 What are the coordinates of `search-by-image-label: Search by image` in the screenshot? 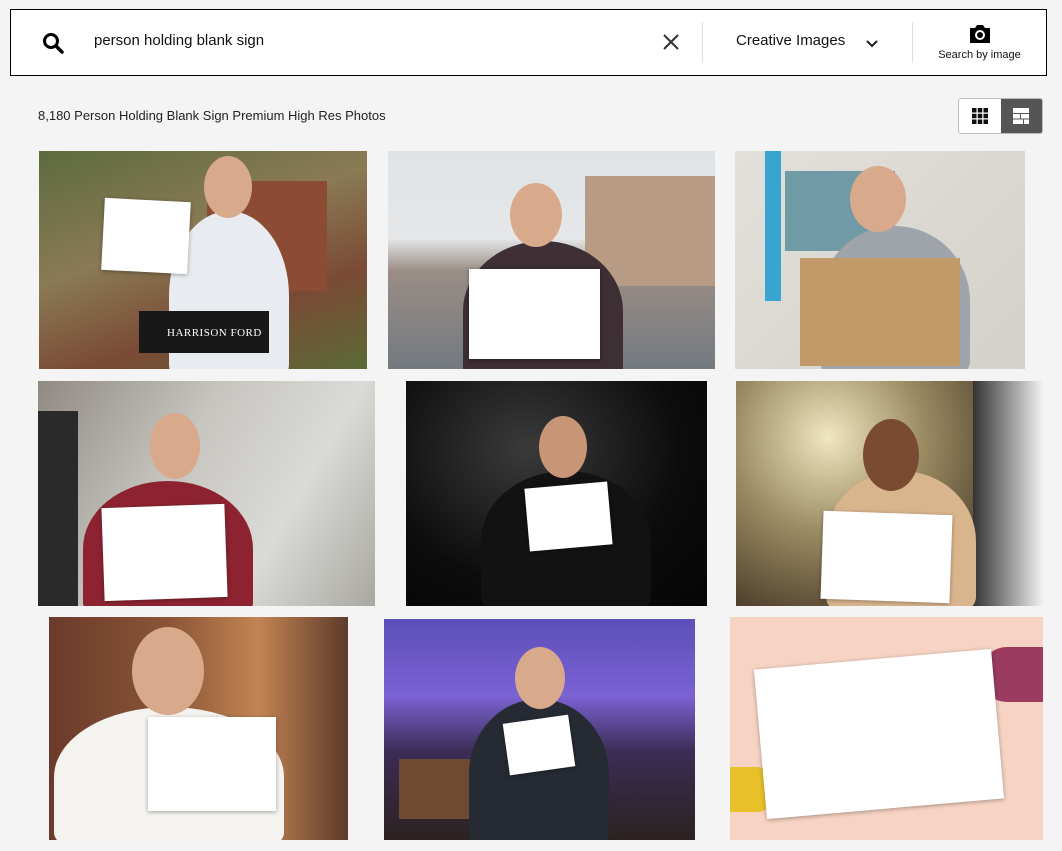 It's located at (979, 55).